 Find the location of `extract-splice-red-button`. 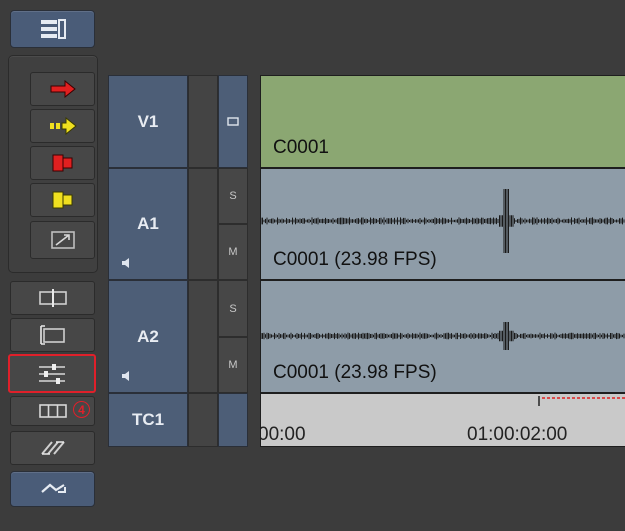

extract-splice-red-button is located at coordinates (62, 163).